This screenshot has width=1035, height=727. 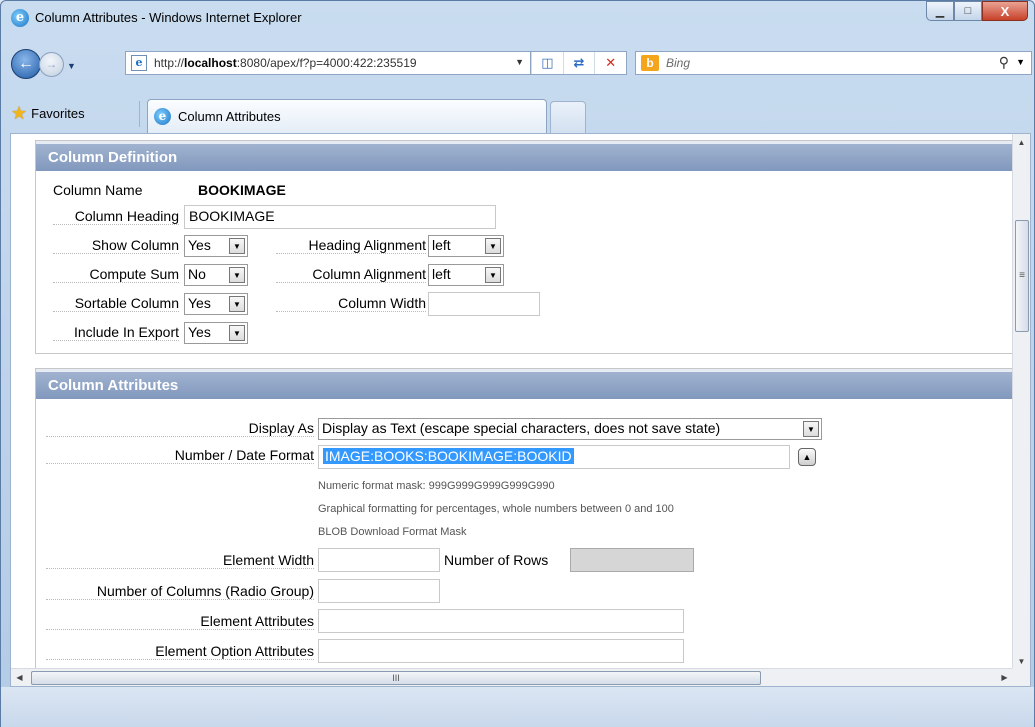 What do you see at coordinates (501, 621) in the screenshot?
I see `element-attributes-input` at bounding box center [501, 621].